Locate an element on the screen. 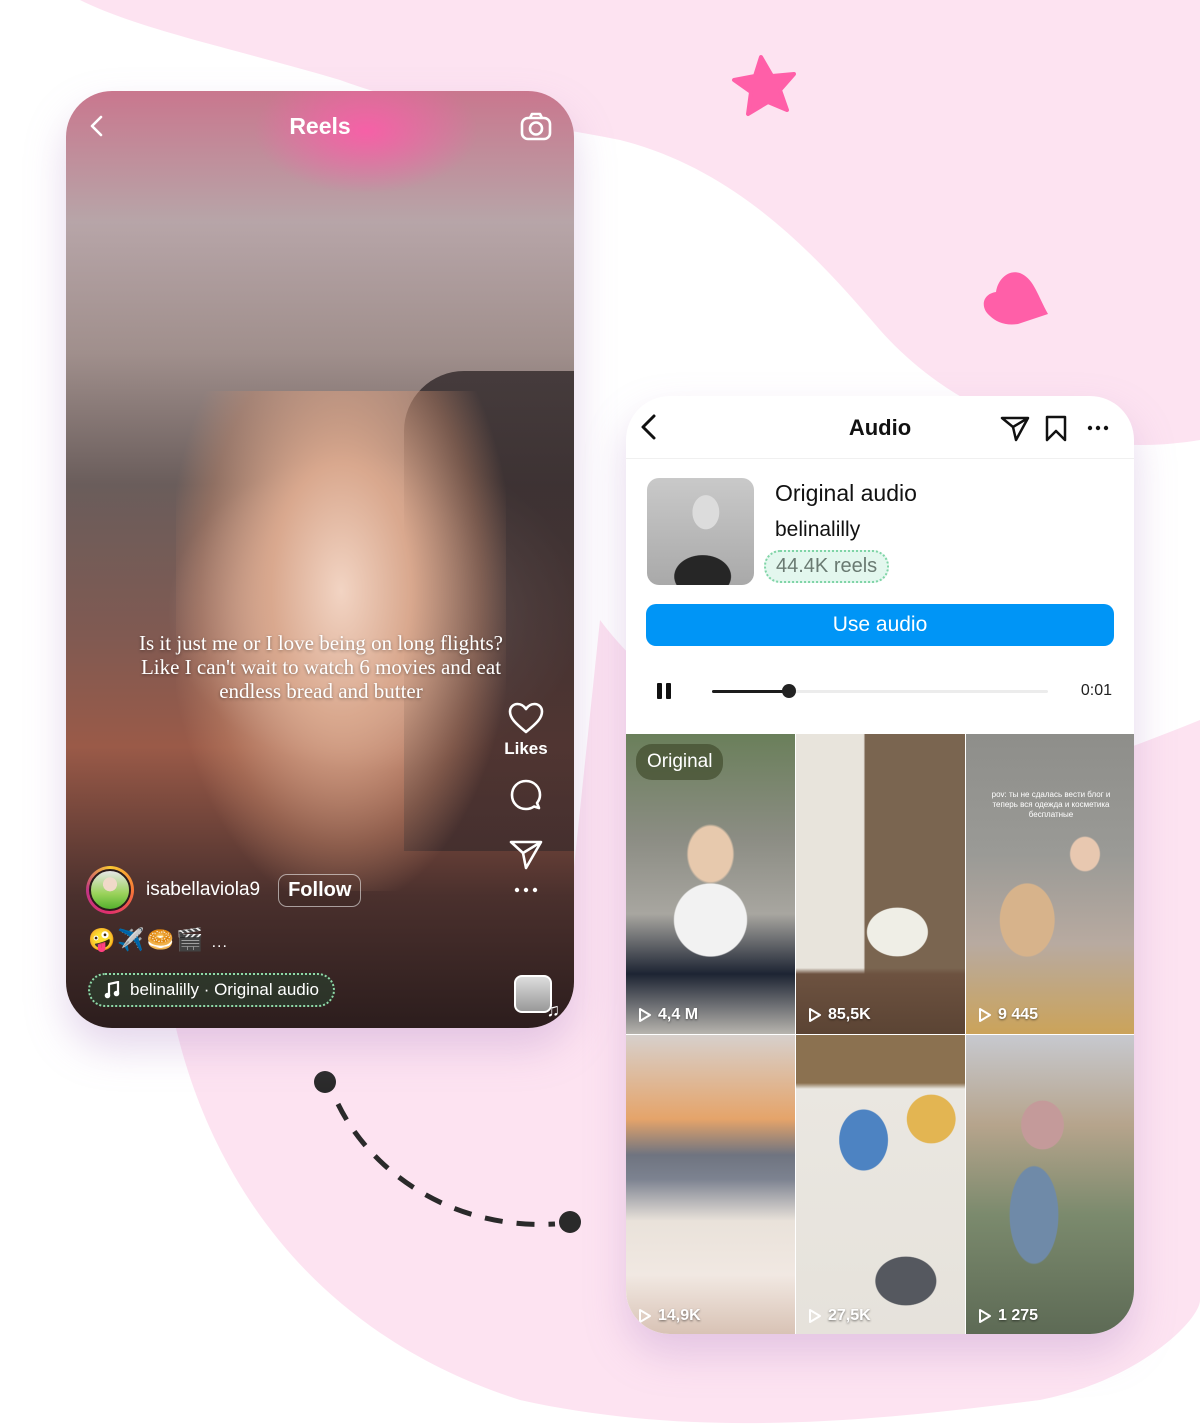 The width and height of the screenshot is (1200, 1426). bookmark-icon is located at coordinates (1056, 428).